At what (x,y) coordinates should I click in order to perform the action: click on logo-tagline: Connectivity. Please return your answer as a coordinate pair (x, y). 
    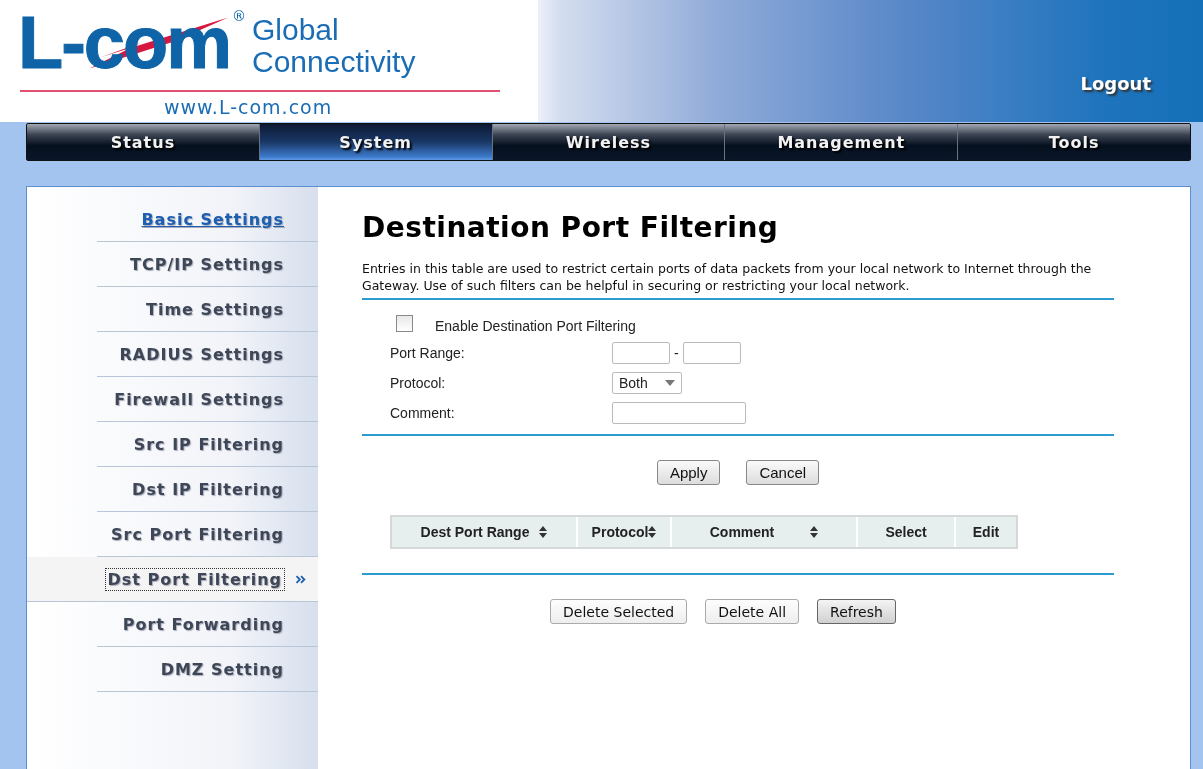
    Looking at the image, I should click on (334, 62).